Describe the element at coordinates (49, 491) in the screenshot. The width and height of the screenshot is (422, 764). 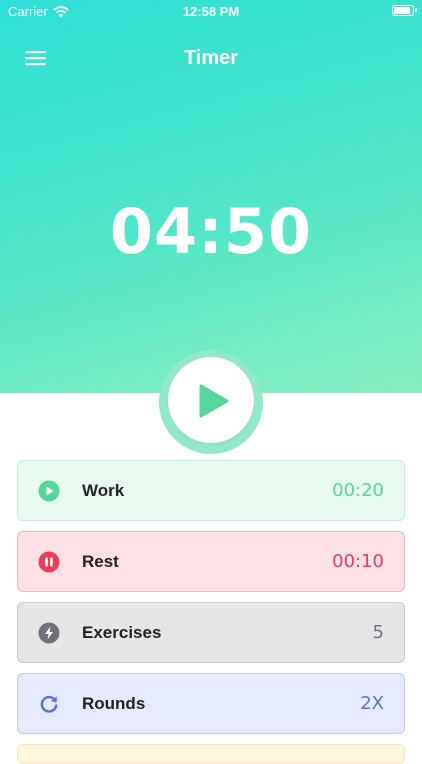
I see `play-circle-icon` at that location.